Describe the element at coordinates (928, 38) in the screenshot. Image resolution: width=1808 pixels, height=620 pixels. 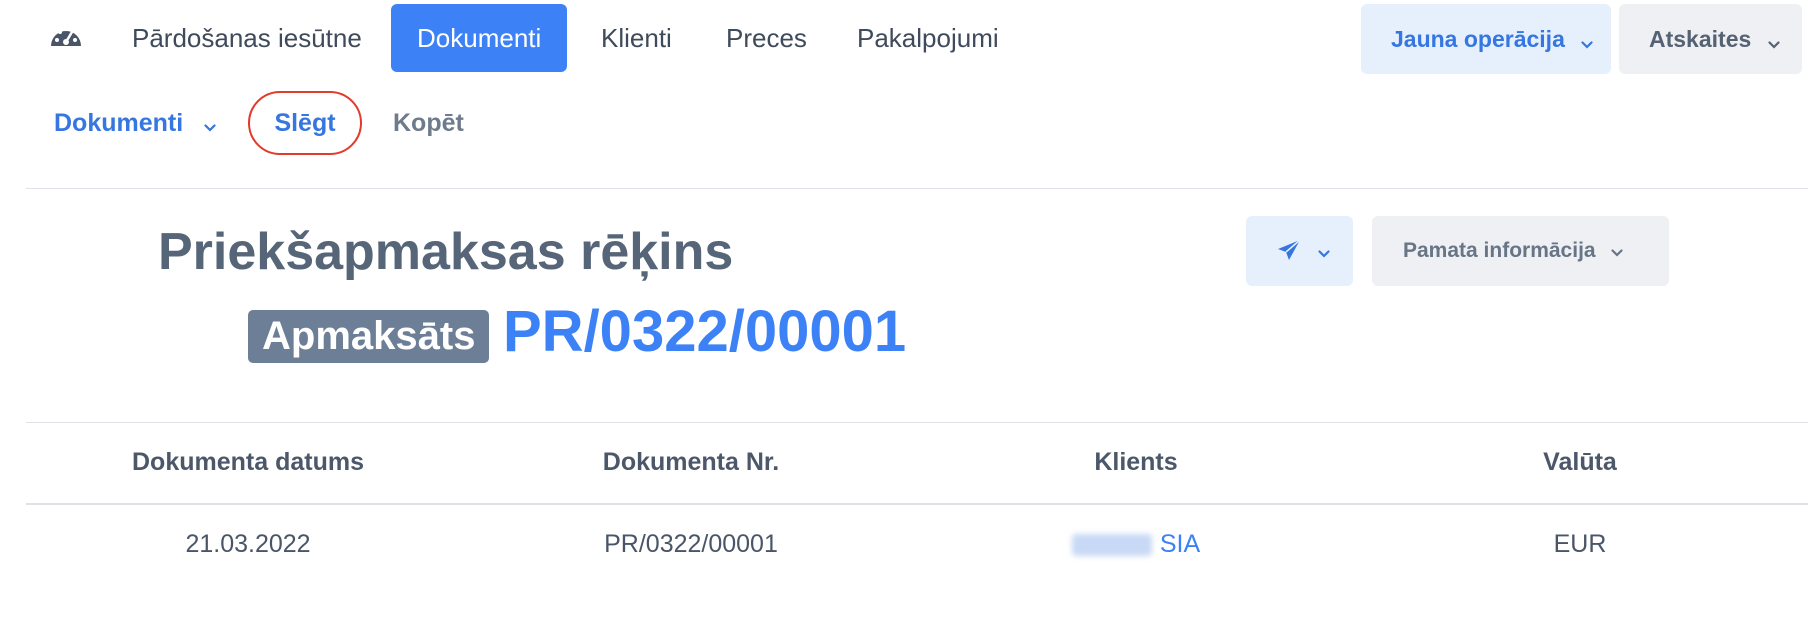
I see `nav-item-services: Pakalpojumi` at that location.